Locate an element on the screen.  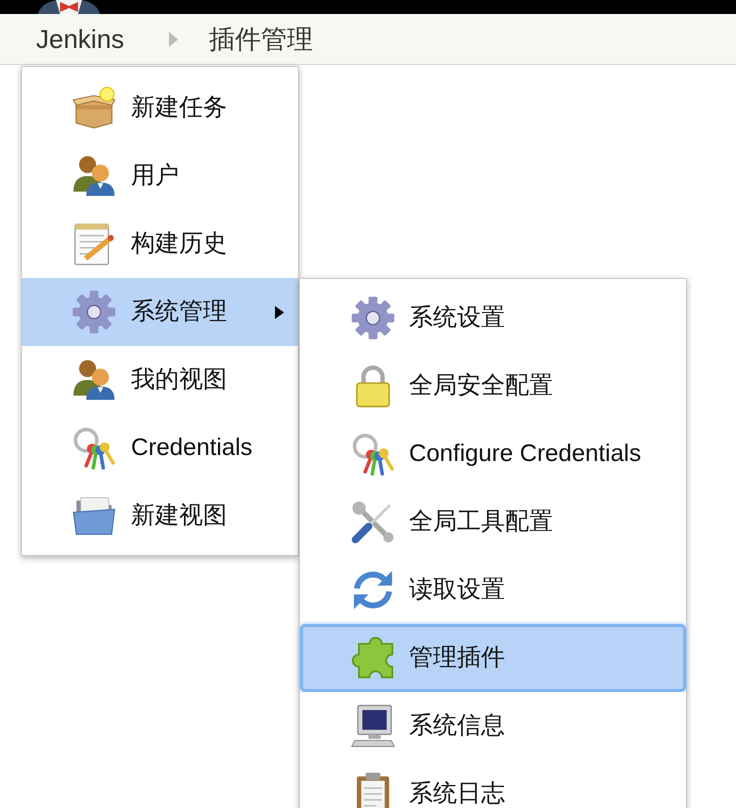
submenu-item: 系统信息 is located at coordinates (493, 726).